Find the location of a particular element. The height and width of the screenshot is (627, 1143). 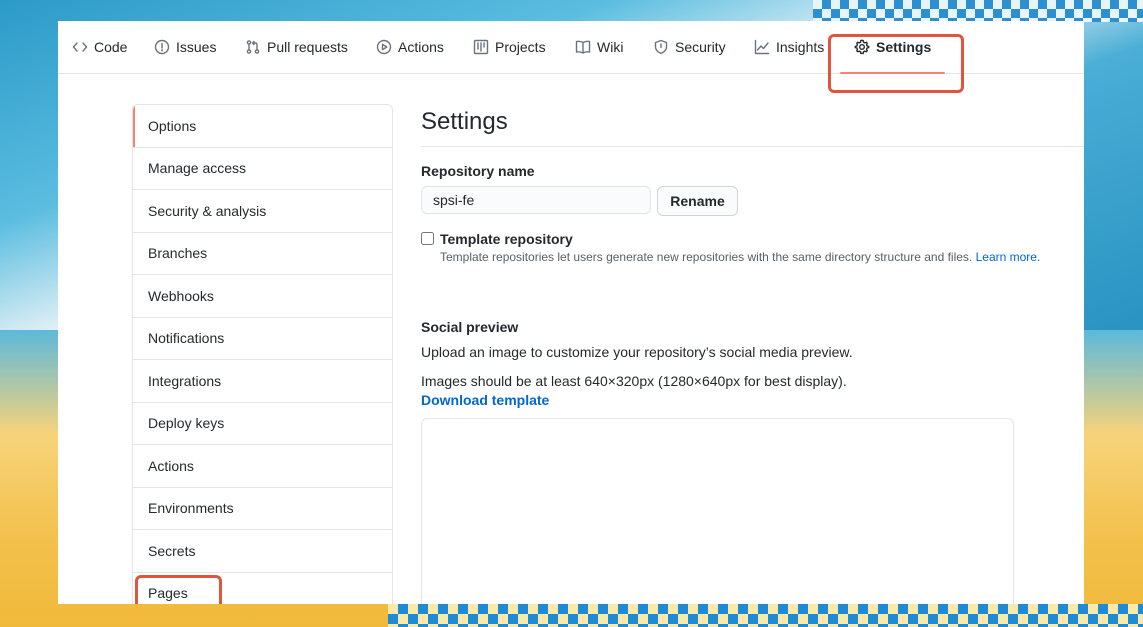

learn-more-link: Learn more. is located at coordinates (1008, 257).